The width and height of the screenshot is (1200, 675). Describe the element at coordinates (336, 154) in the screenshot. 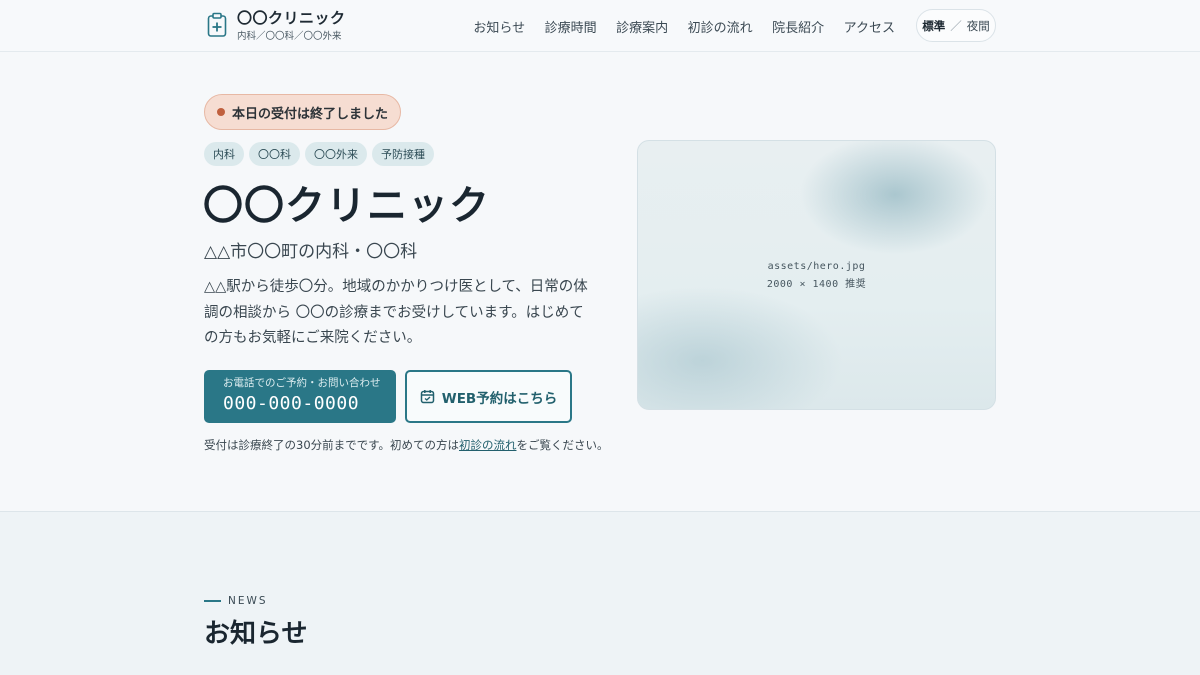

I see `tag-outpatient: 〇〇外来` at that location.